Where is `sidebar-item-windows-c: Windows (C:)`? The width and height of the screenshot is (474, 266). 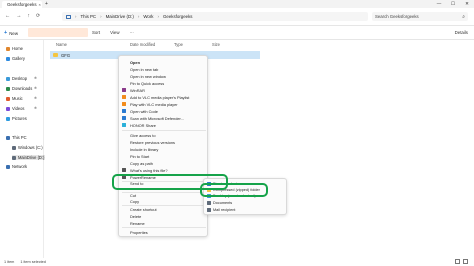 sidebar-item-windows-c: Windows (C:) is located at coordinates (27, 147).